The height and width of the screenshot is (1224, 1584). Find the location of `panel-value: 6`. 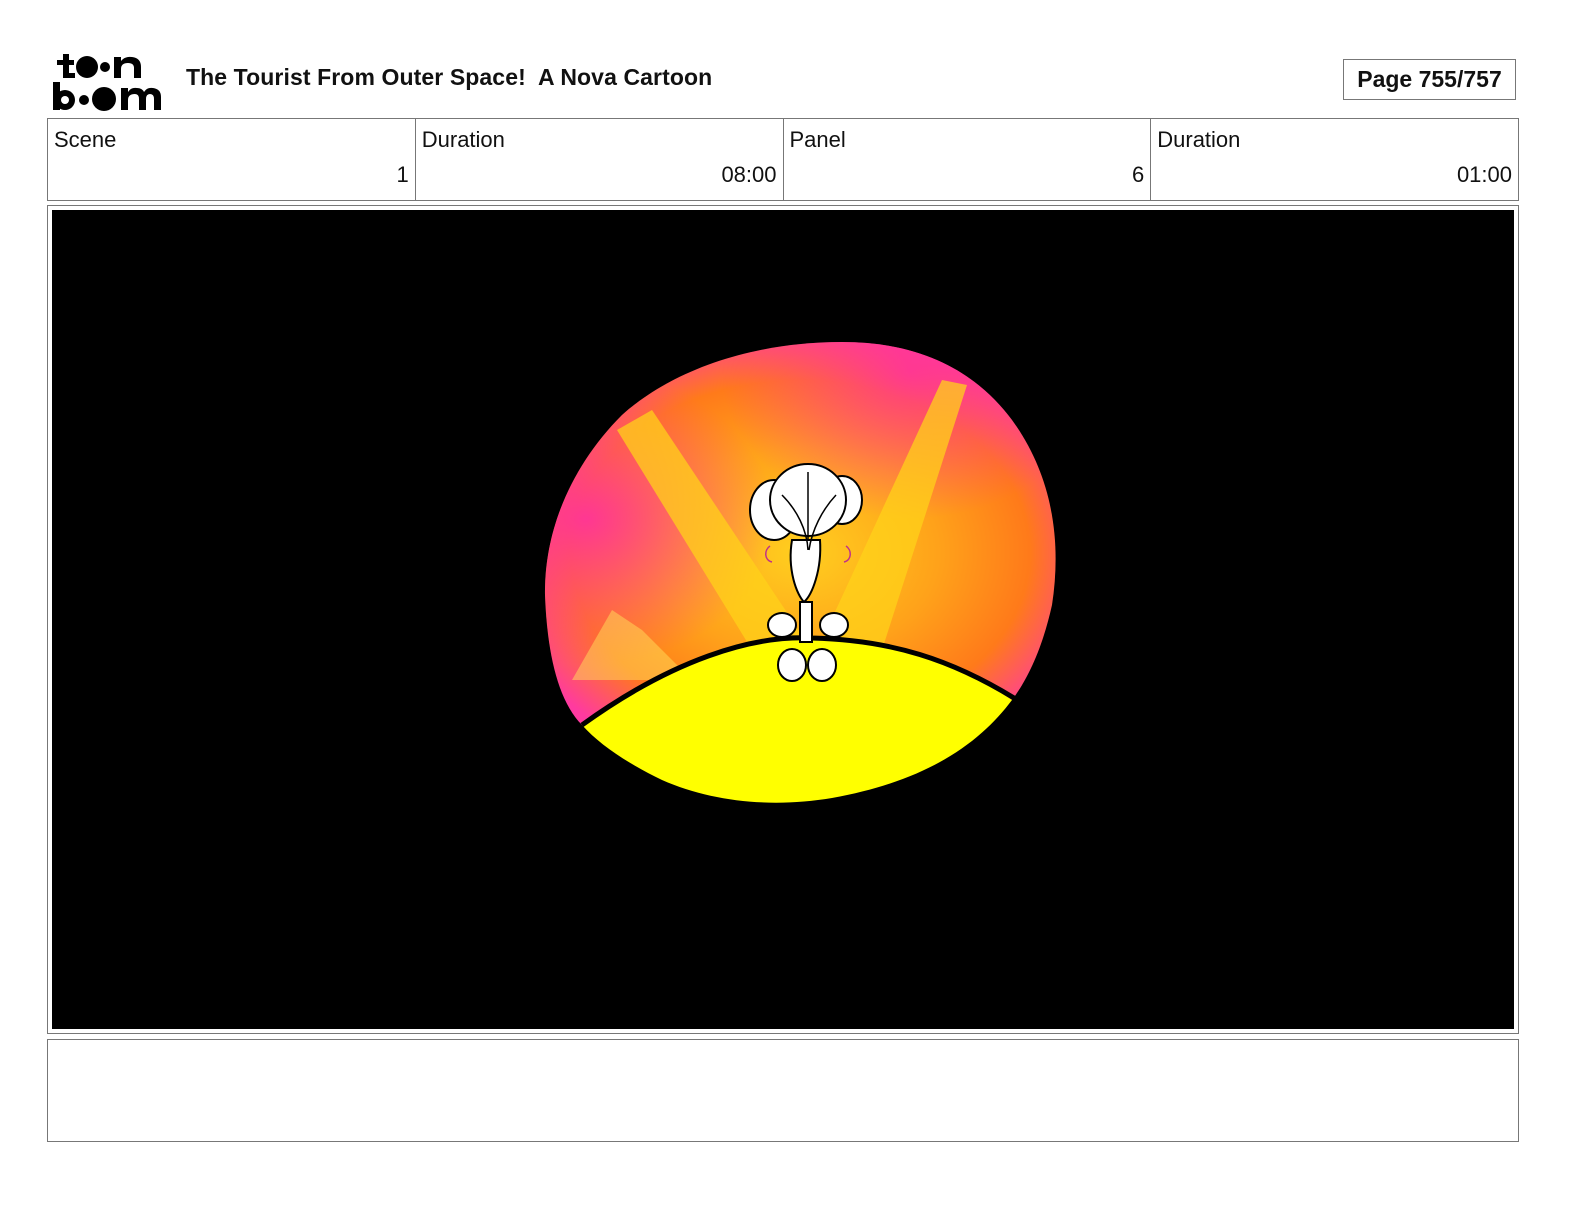

panel-value: 6 is located at coordinates (1138, 174).